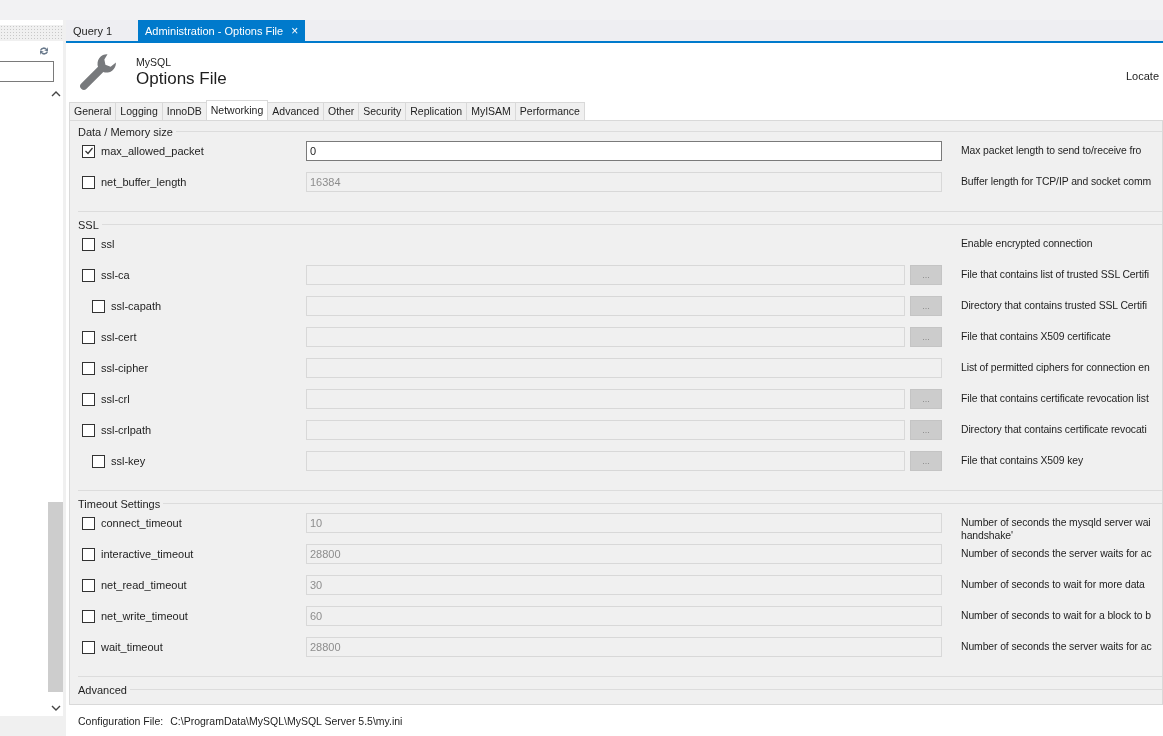 The width and height of the screenshot is (1163, 736). I want to click on option-name: ssl-key, so click(128, 461).